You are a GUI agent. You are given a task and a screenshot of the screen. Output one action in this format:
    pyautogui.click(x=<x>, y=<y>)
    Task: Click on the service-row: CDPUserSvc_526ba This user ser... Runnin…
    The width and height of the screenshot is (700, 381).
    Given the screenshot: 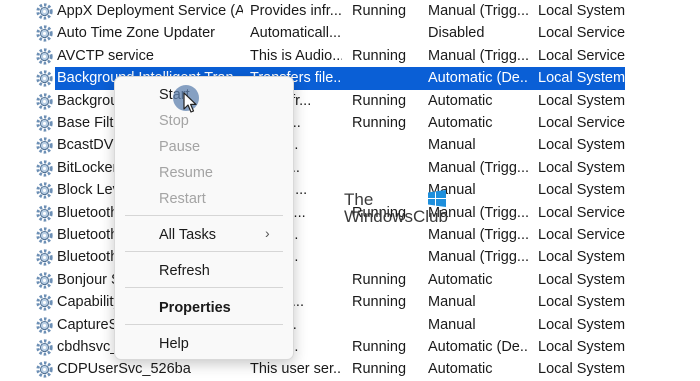 What is the action you would take?
    pyautogui.click(x=350, y=369)
    